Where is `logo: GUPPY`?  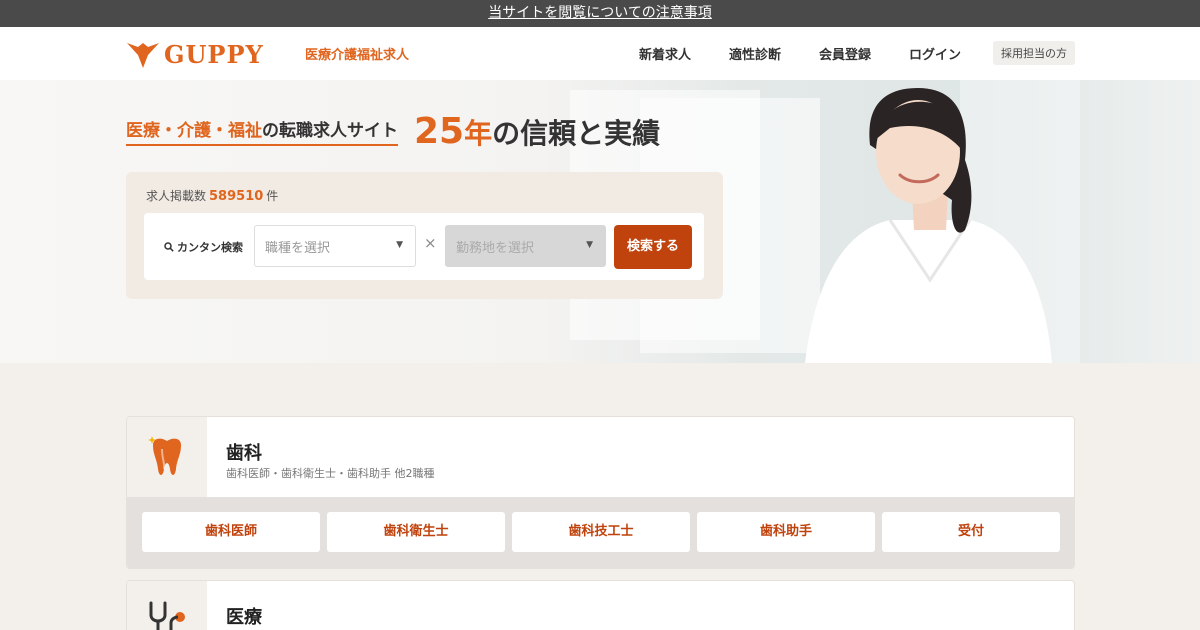
logo: GUPPY is located at coordinates (195, 54).